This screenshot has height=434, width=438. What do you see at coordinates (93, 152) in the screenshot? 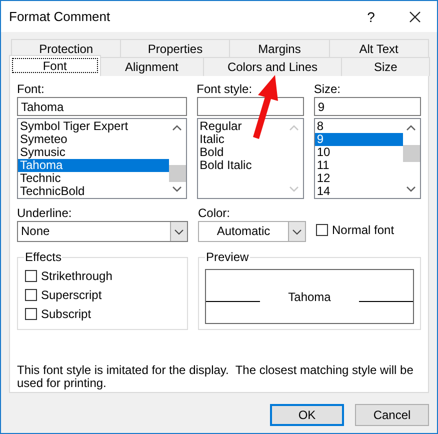
I see `list-item: Symusic` at bounding box center [93, 152].